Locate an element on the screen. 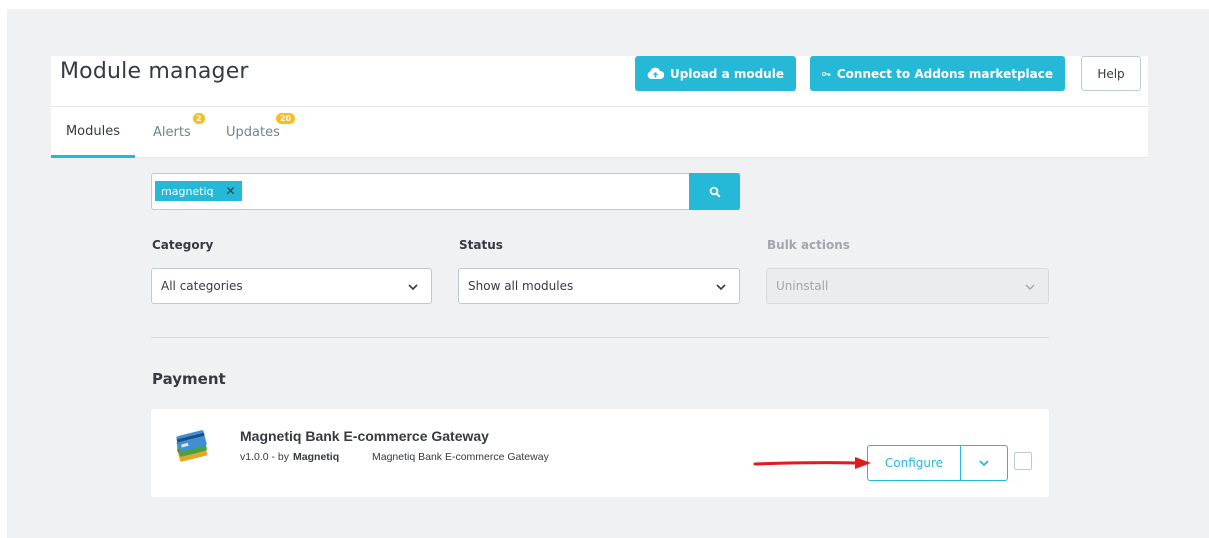  section-divider is located at coordinates (600, 337).